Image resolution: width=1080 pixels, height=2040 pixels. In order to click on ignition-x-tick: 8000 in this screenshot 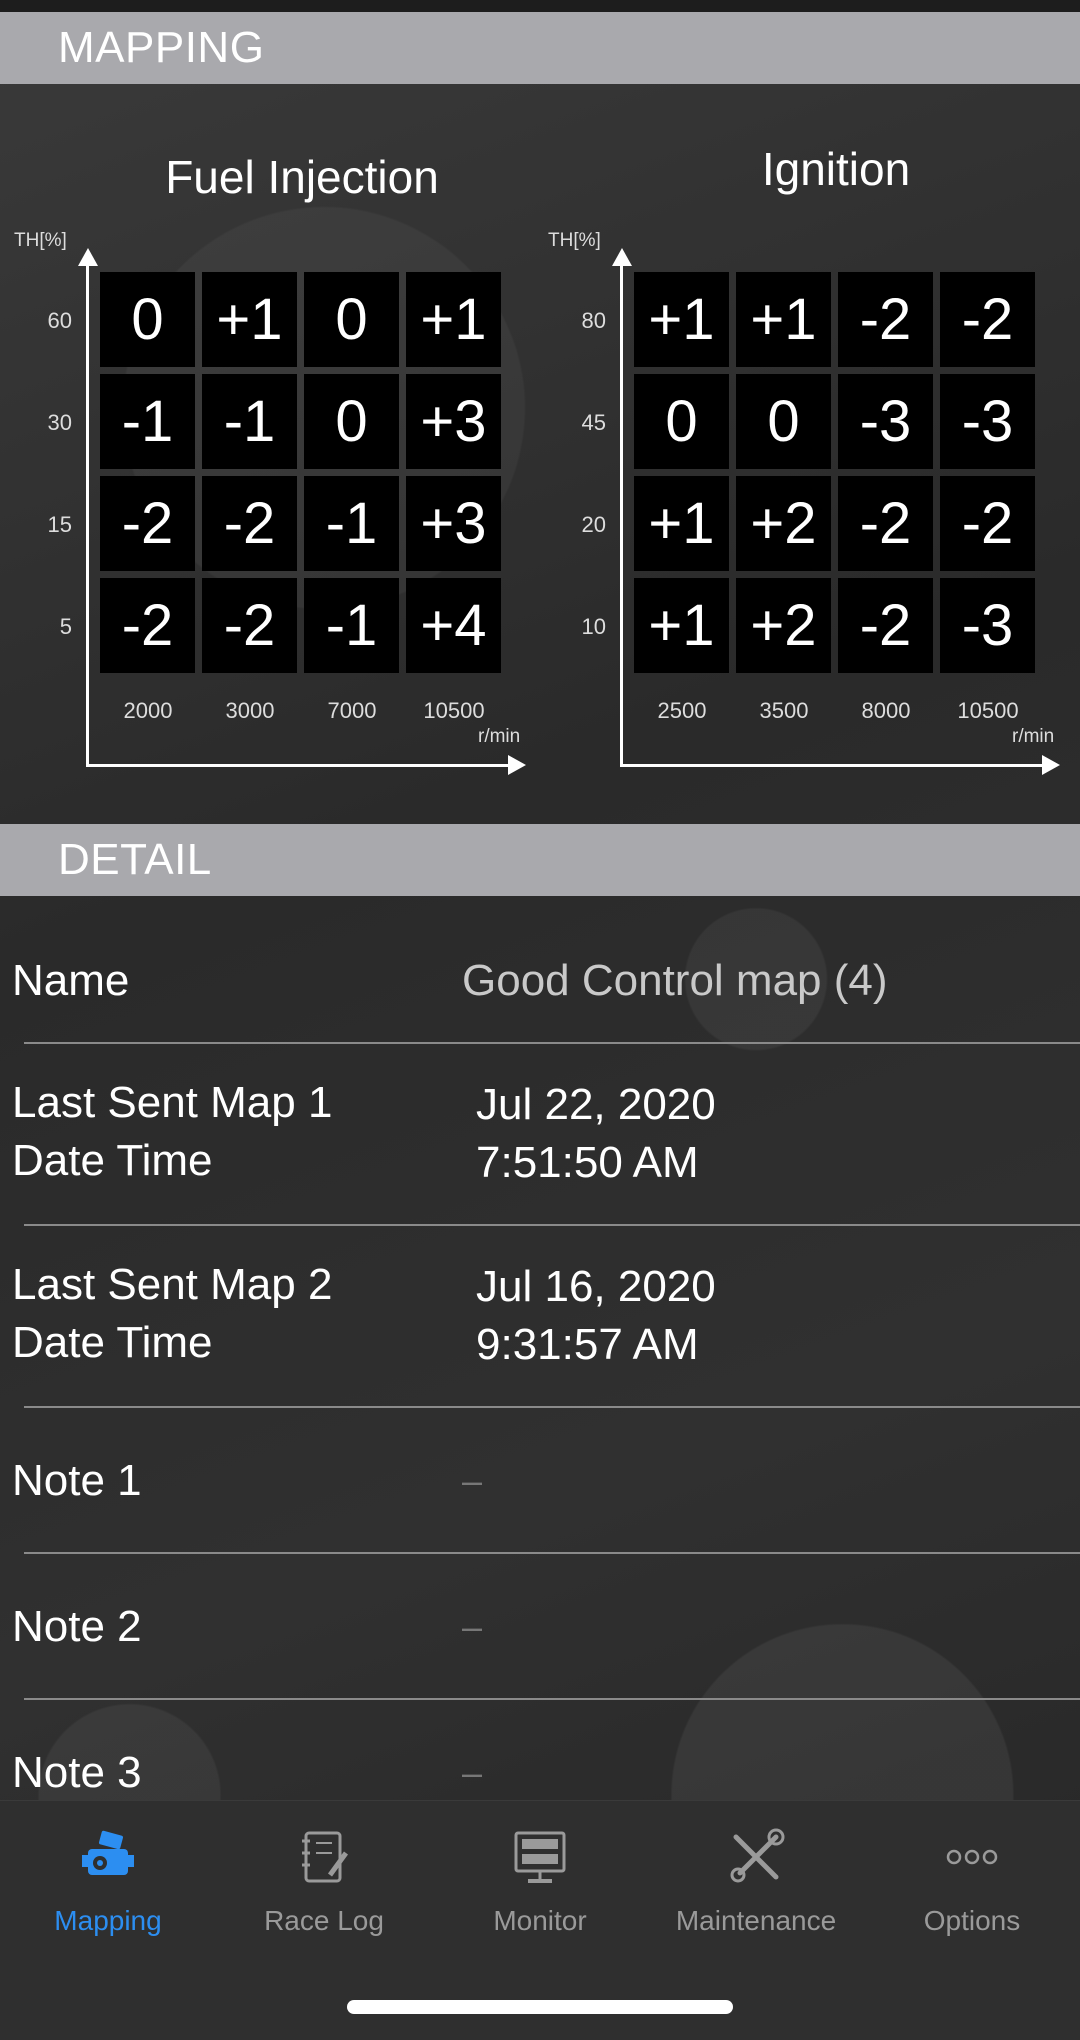, I will do `click(886, 710)`.